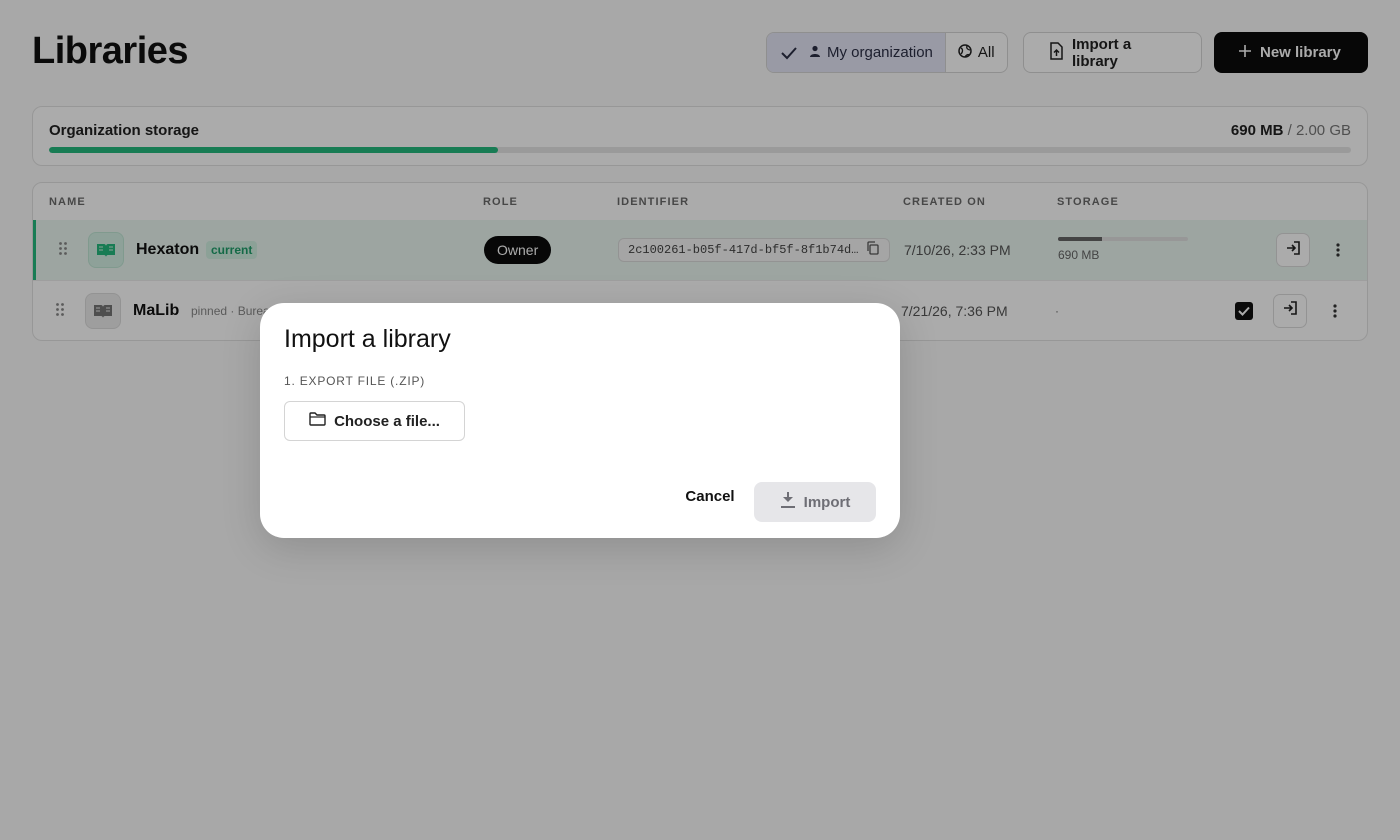  Describe the element at coordinates (710, 496) in the screenshot. I see `cancel-button: Cancel` at that location.